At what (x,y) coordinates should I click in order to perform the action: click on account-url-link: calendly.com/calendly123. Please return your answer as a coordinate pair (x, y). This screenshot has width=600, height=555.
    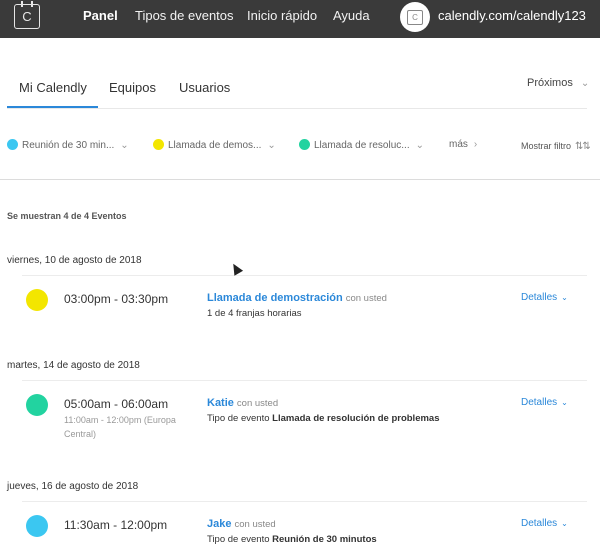
    Looking at the image, I should click on (512, 16).